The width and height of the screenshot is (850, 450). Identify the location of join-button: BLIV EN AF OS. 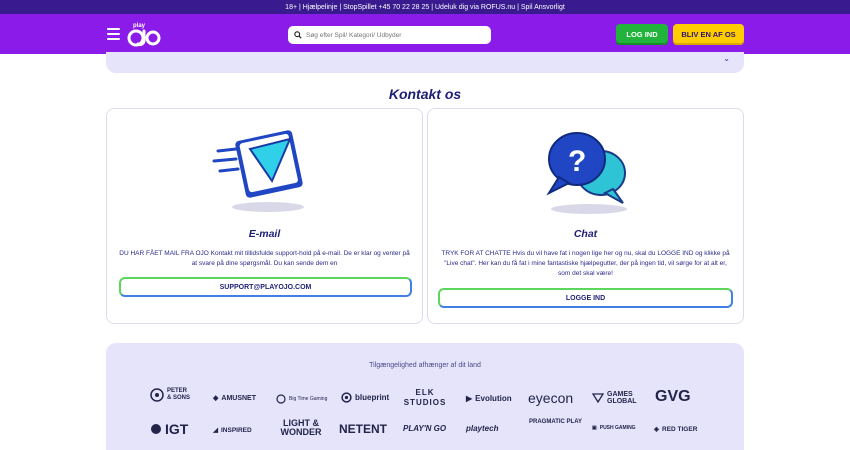
(708, 34).